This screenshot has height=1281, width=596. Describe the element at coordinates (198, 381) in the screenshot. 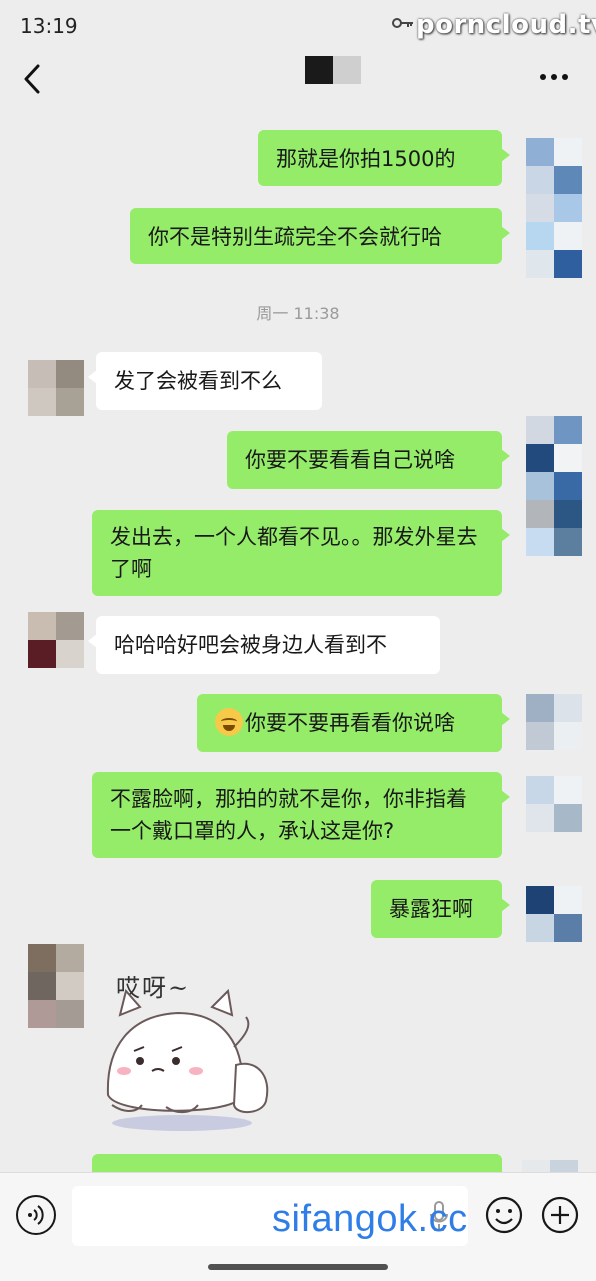

I see `message-text: 发了会被看到不么` at that location.